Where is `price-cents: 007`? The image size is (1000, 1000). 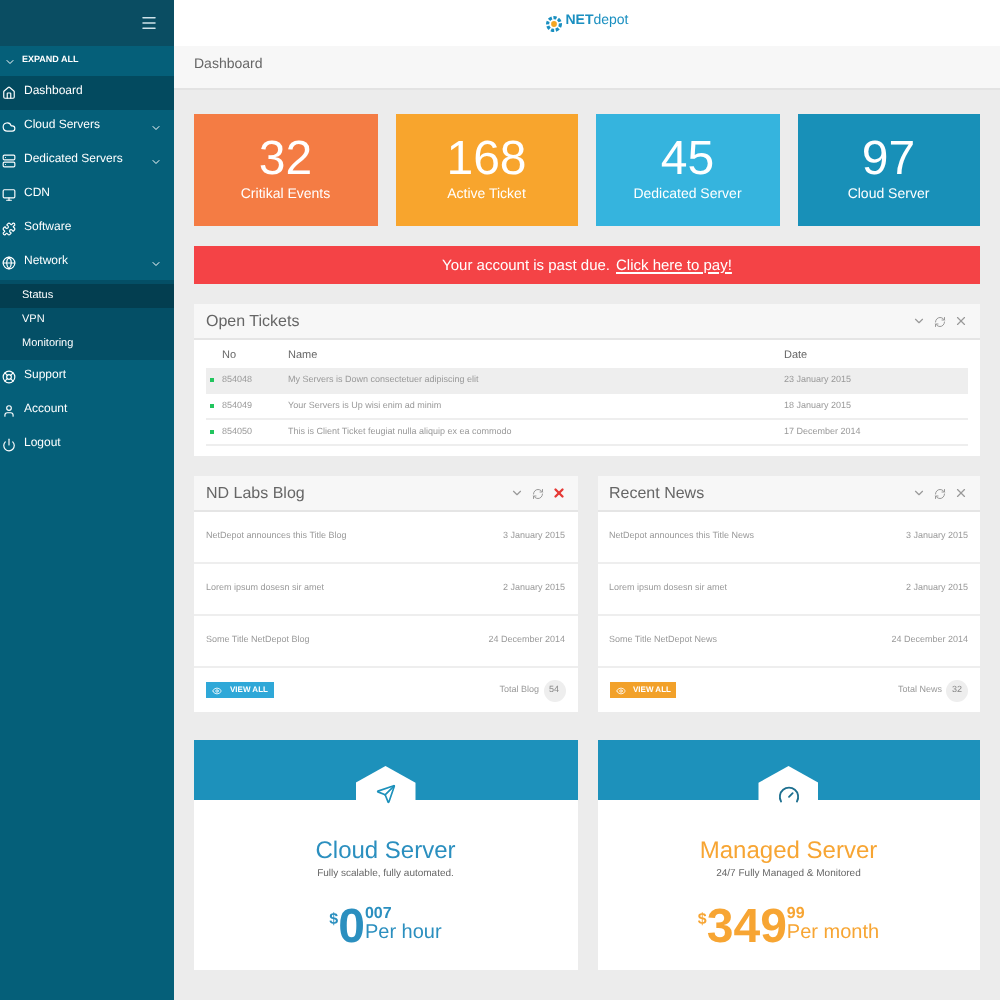
price-cents: 007 is located at coordinates (379, 912).